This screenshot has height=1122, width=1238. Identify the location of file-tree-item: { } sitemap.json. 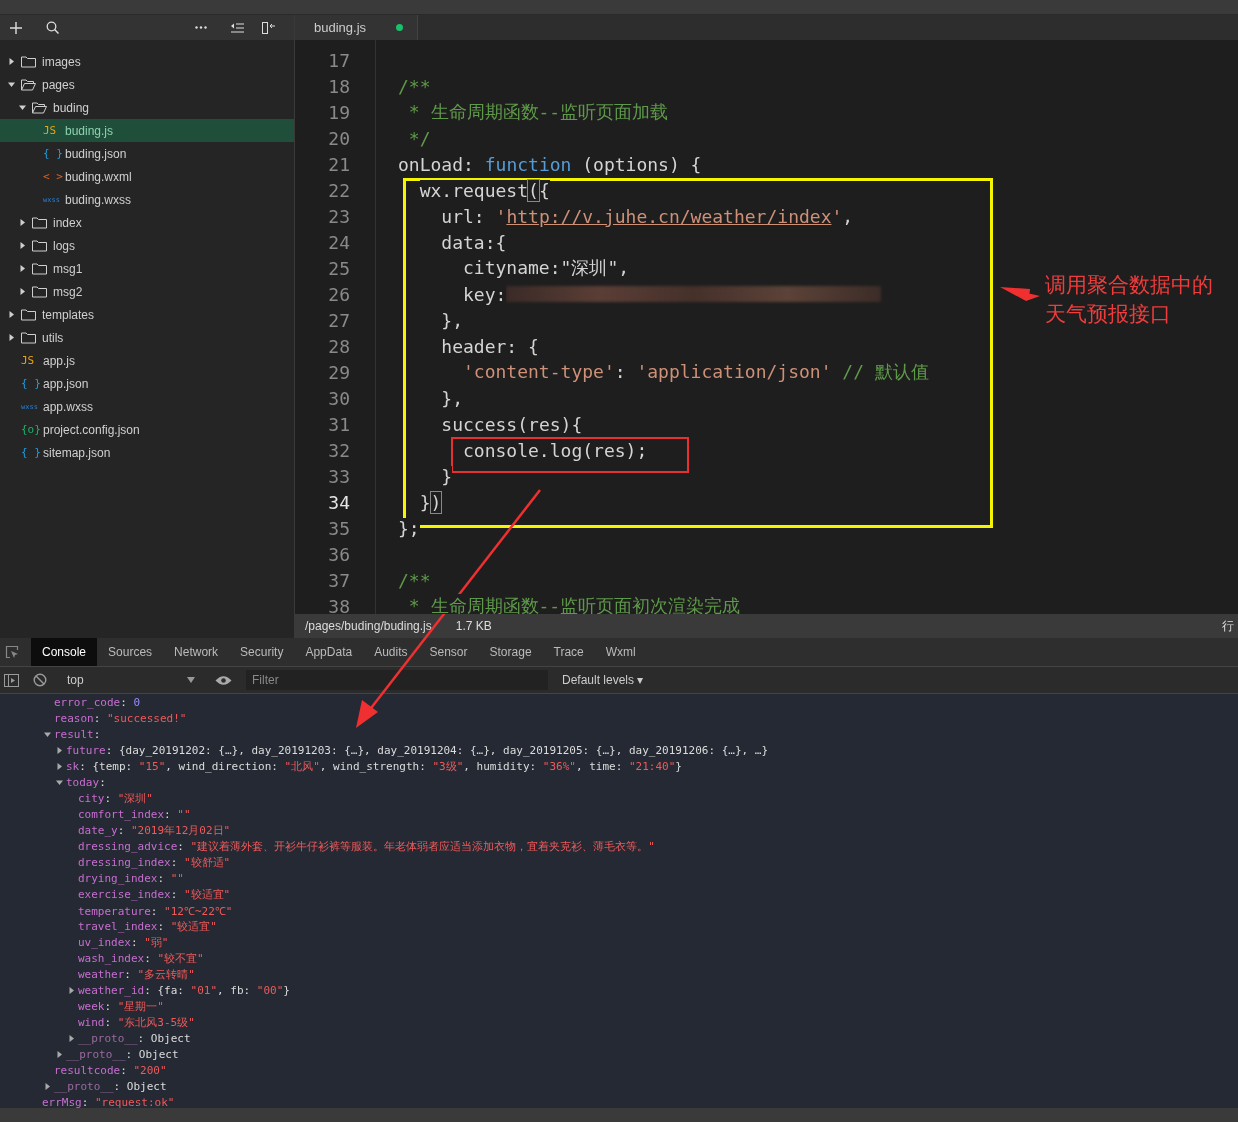
(147, 452).